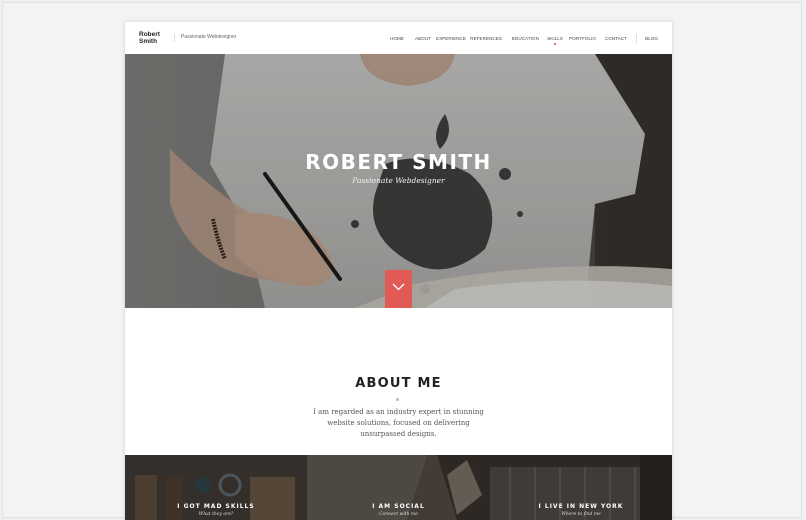  Describe the element at coordinates (451, 38) in the screenshot. I see `nav-experience: EXPERIENCE` at that location.